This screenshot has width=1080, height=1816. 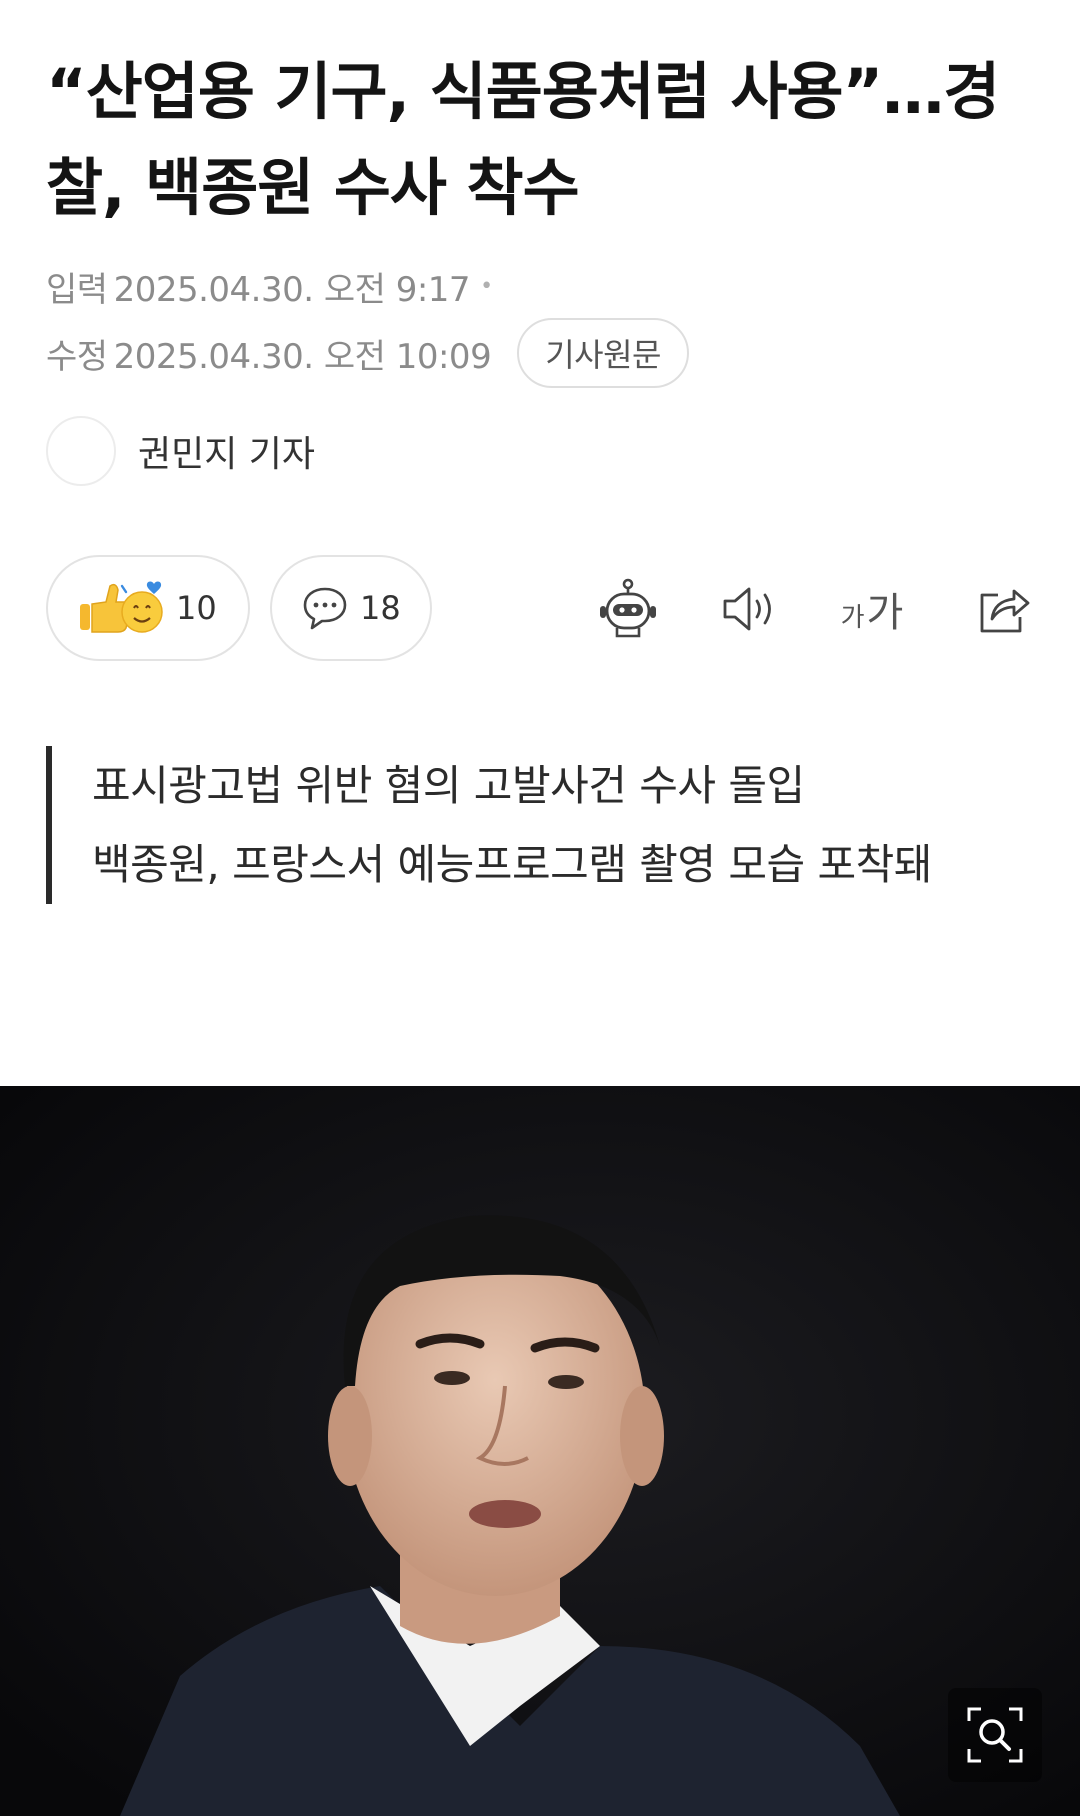 I want to click on speaker-icon, so click(x=747, y=609).